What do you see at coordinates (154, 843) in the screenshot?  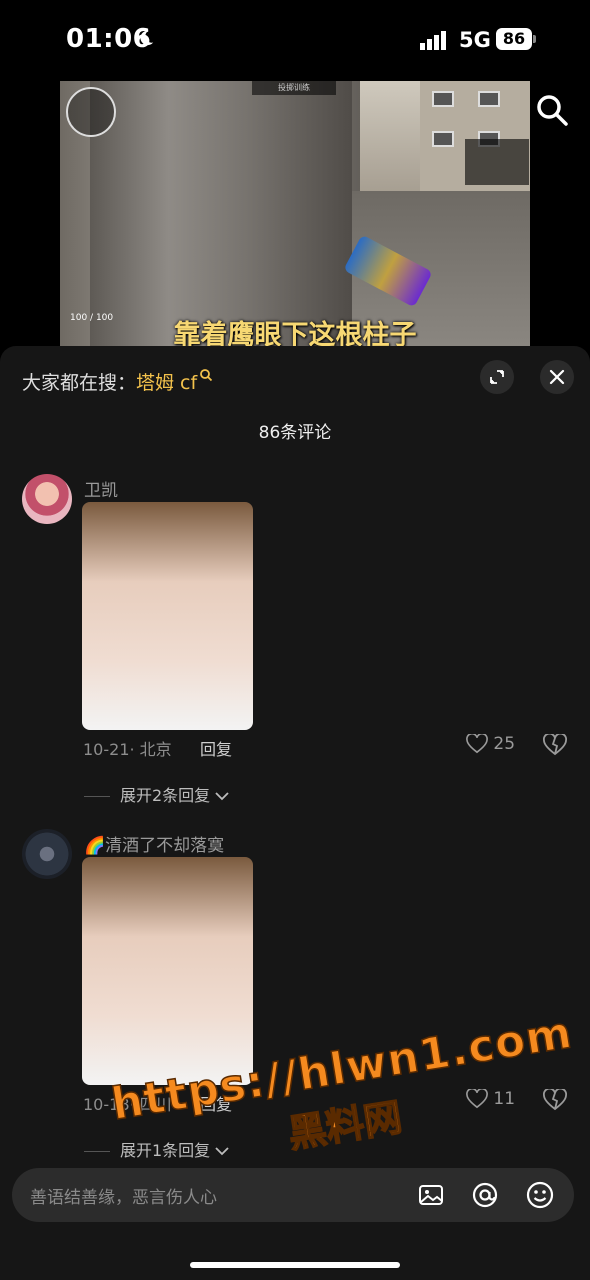 I see `comment-username: 🌈清酒了不却落寞` at bounding box center [154, 843].